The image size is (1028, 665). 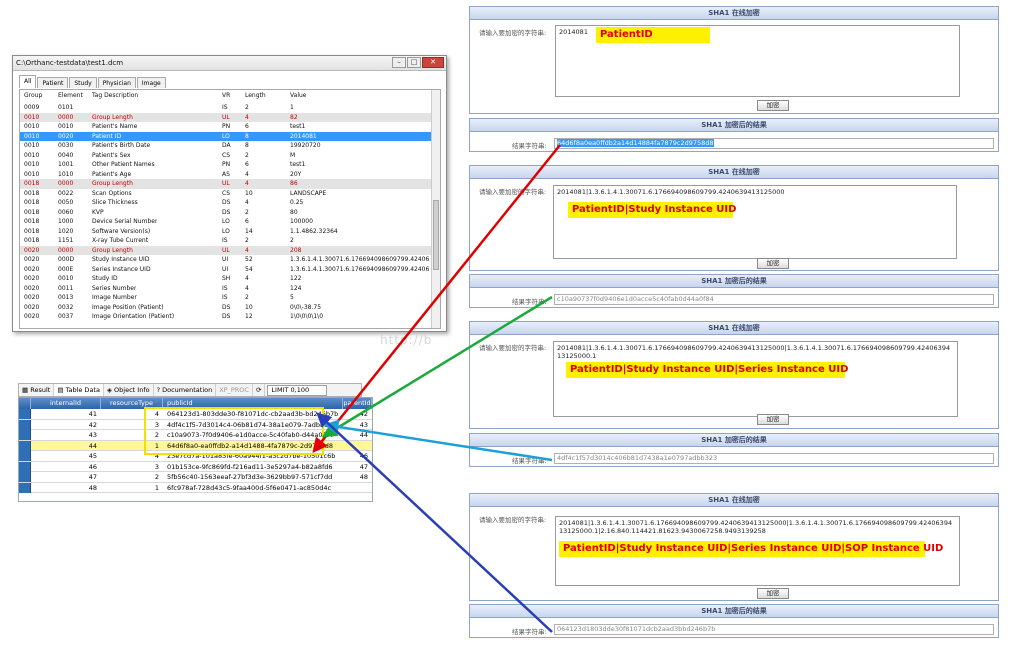 I want to click on arrow-red, so click(x=436, y=298).